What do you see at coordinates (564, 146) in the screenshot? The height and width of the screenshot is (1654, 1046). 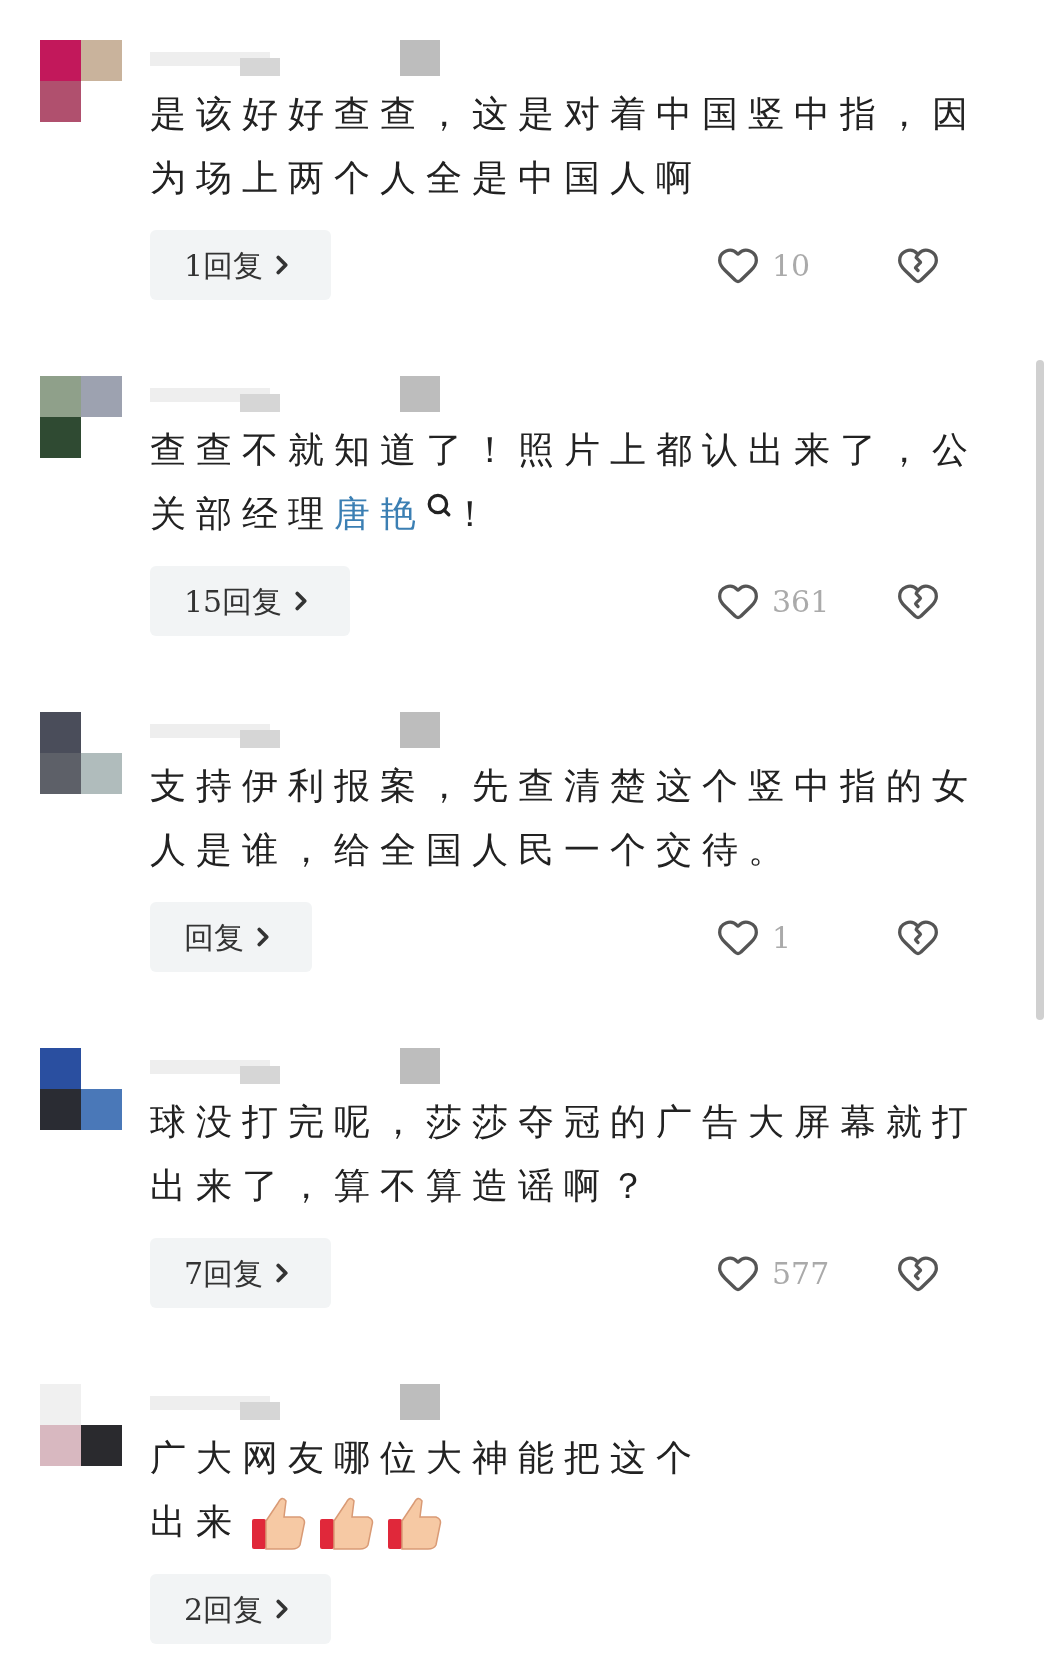 I see `comment-text: 是该好好查查，这是对着中国竖中指，因为场上两个人全是中国人啊` at bounding box center [564, 146].